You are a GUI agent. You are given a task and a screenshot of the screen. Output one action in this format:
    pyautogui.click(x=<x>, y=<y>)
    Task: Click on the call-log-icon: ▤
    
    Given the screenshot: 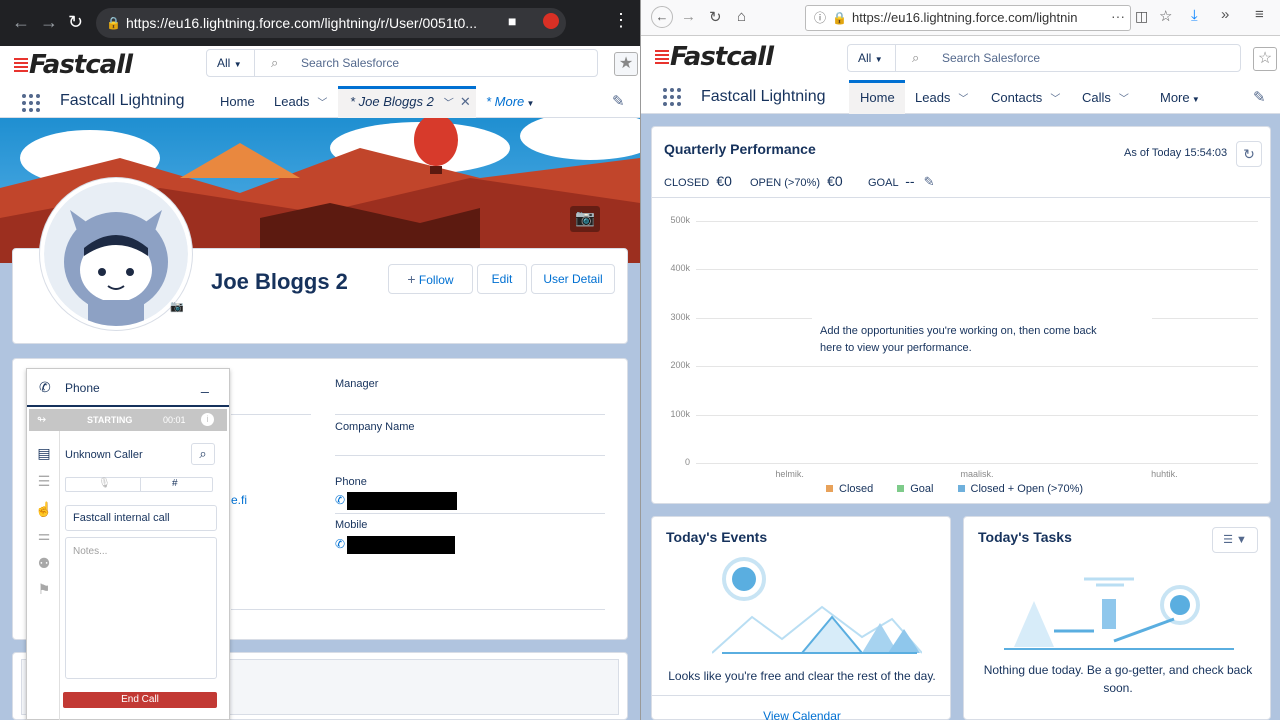 What is the action you would take?
    pyautogui.click(x=44, y=455)
    